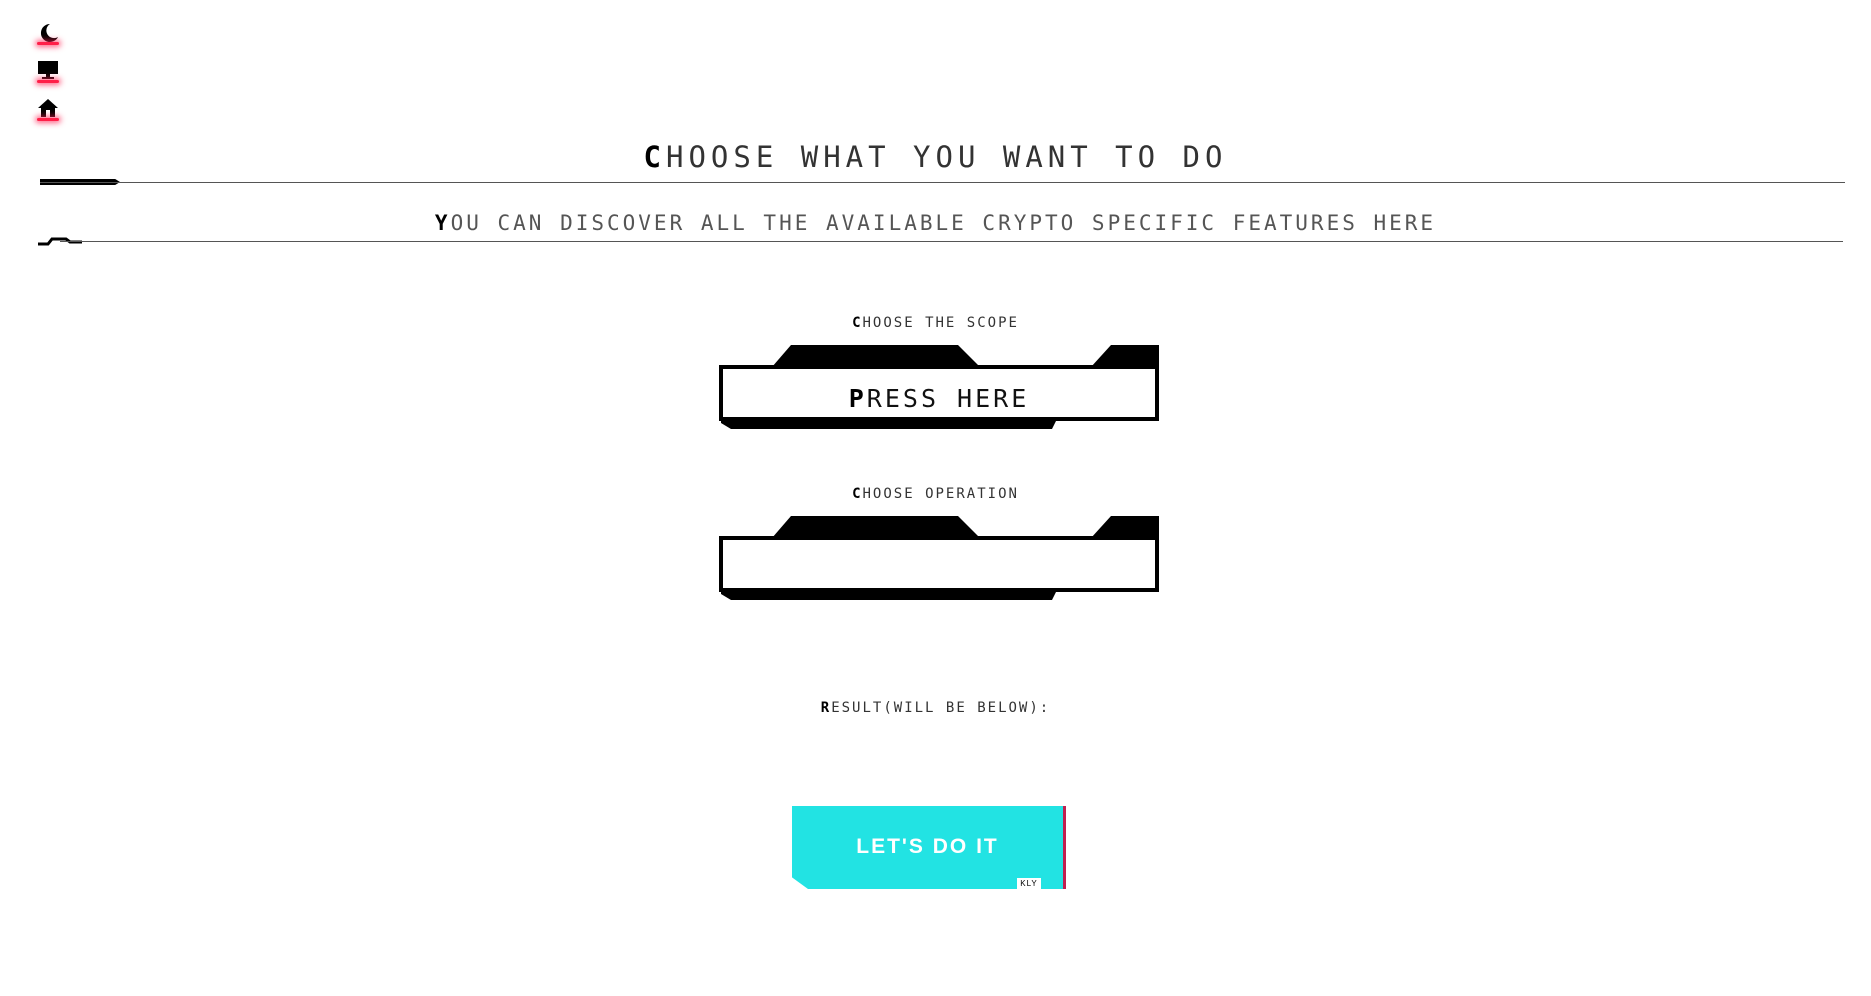 This screenshot has height=996, width=1871. Describe the element at coordinates (935, 323) in the screenshot. I see `scope-label: CHOOSE THE SCOPE` at that location.